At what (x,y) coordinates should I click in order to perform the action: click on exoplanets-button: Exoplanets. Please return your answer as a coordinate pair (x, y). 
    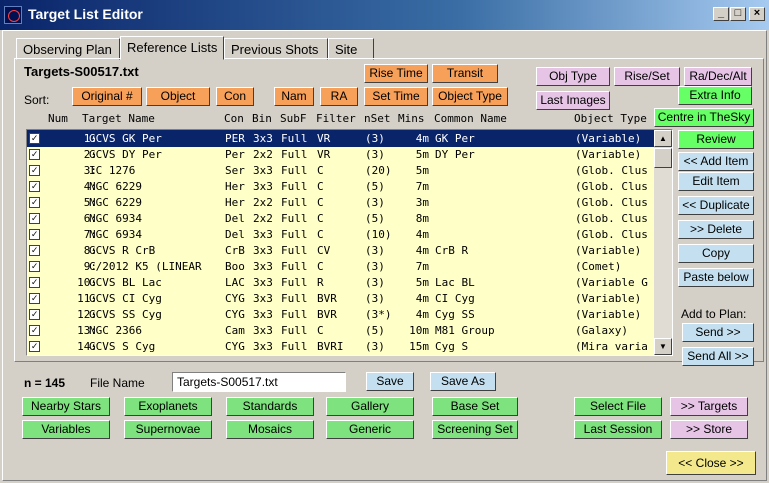
    Looking at the image, I should click on (168, 406).